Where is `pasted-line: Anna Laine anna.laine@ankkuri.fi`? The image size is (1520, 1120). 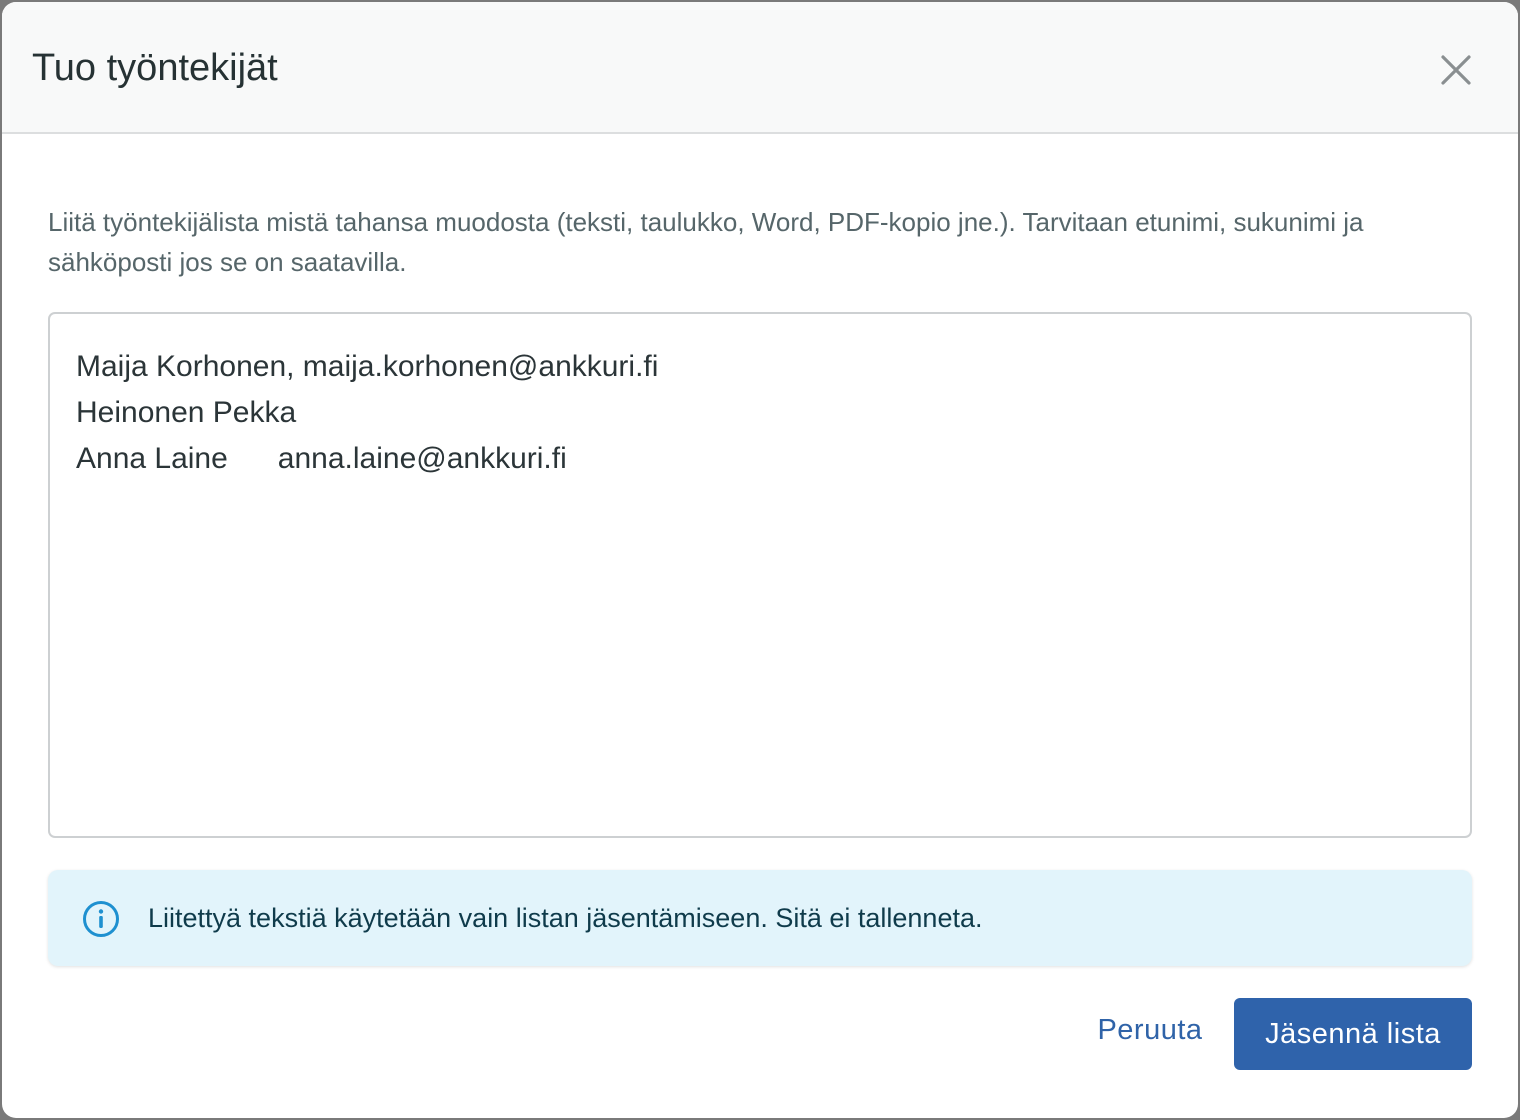
pasted-line: Anna Laine anna.laine@ankkuri.fi is located at coordinates (321, 458).